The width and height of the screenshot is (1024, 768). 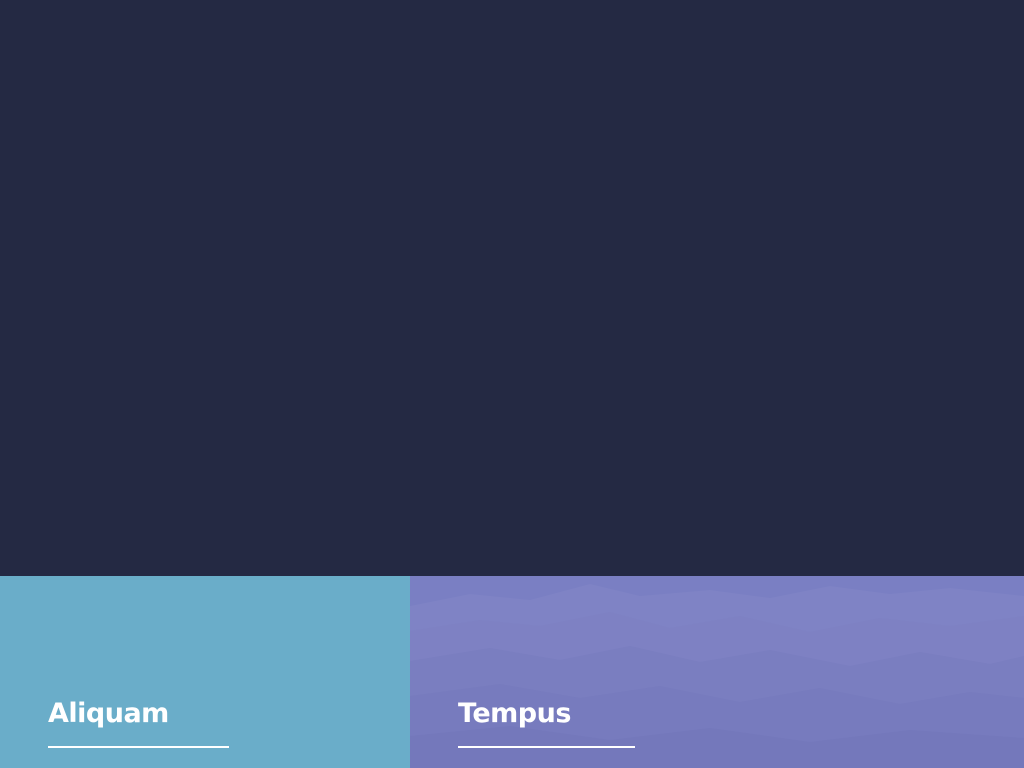 What do you see at coordinates (108, 714) in the screenshot?
I see `tile-title: Aliquam` at bounding box center [108, 714].